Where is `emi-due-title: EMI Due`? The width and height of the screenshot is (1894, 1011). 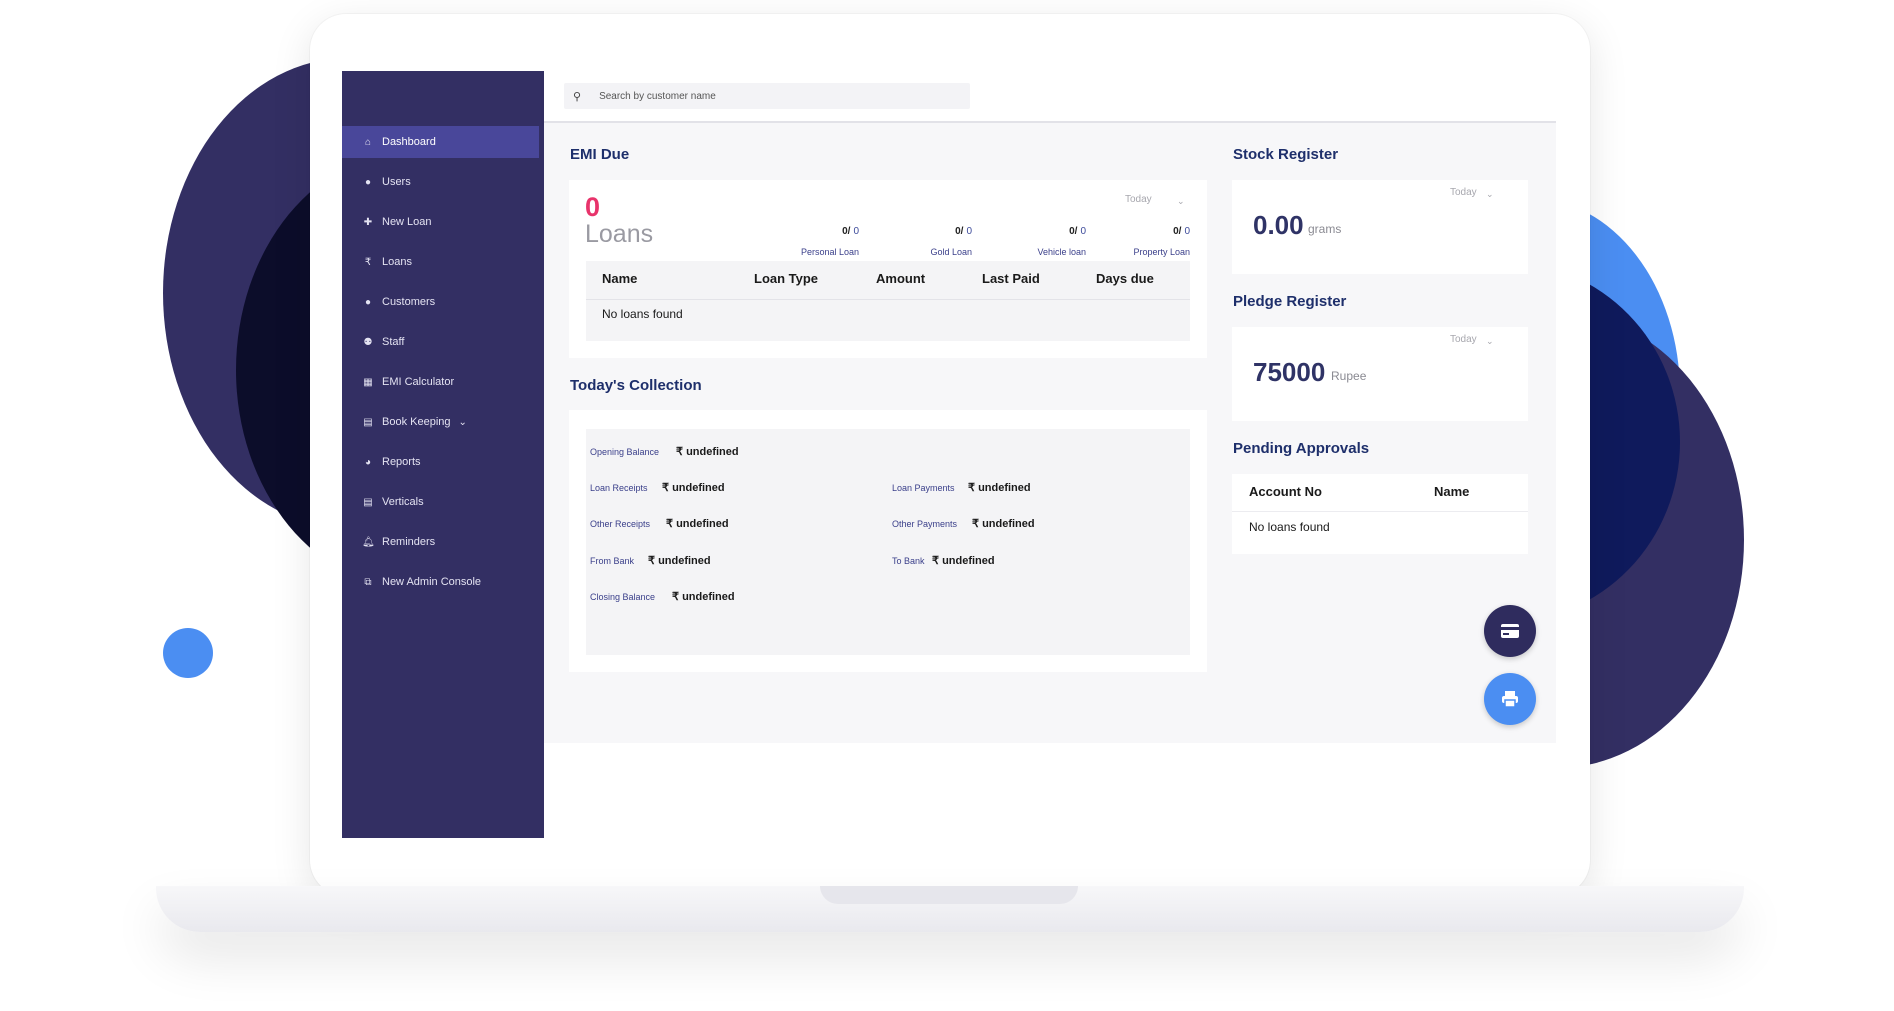 emi-due-title: EMI Due is located at coordinates (600, 154).